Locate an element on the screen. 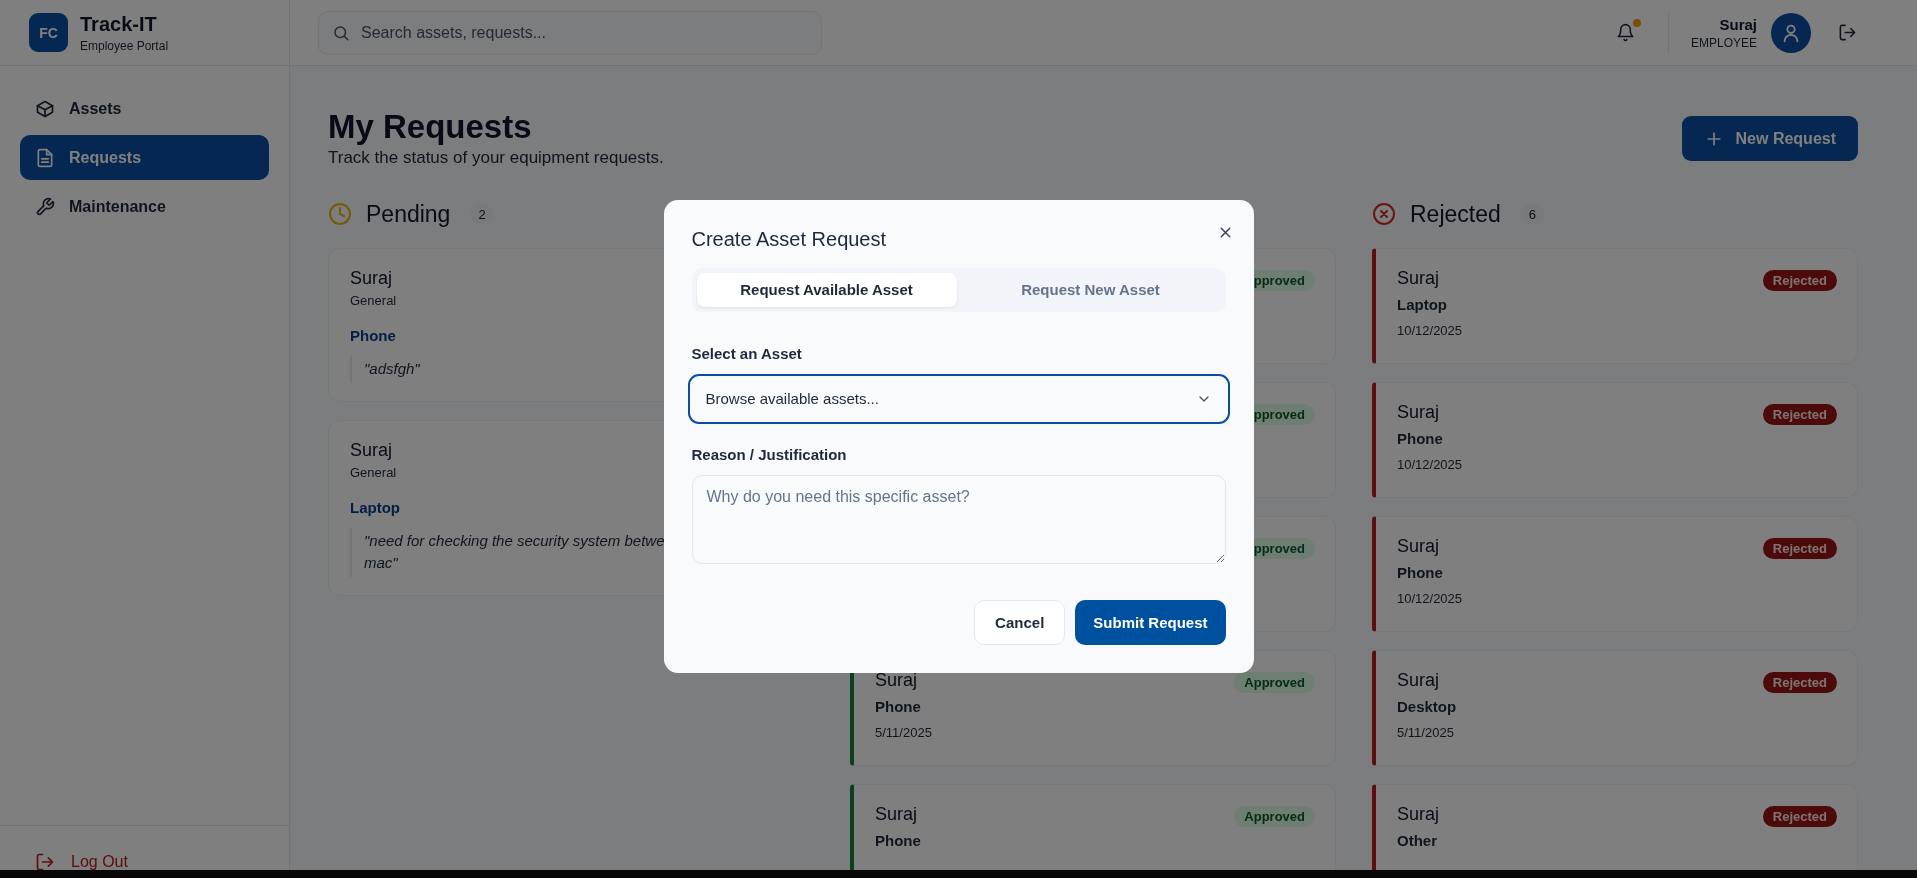 The height and width of the screenshot is (878, 1917). app-logo: FC is located at coordinates (48, 32).